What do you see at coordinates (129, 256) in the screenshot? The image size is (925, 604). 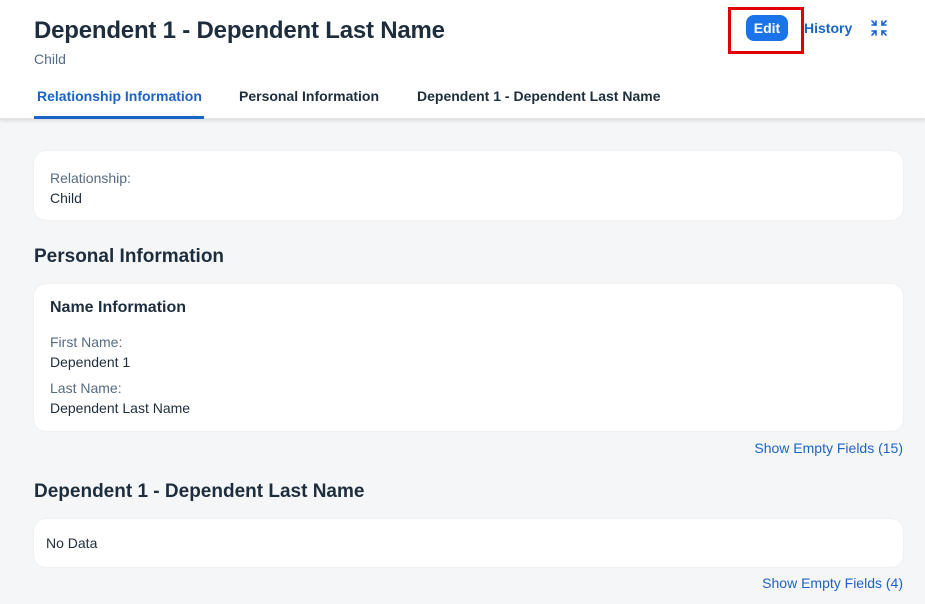 I see `personal-information-section-title: Personal Information` at bounding box center [129, 256].